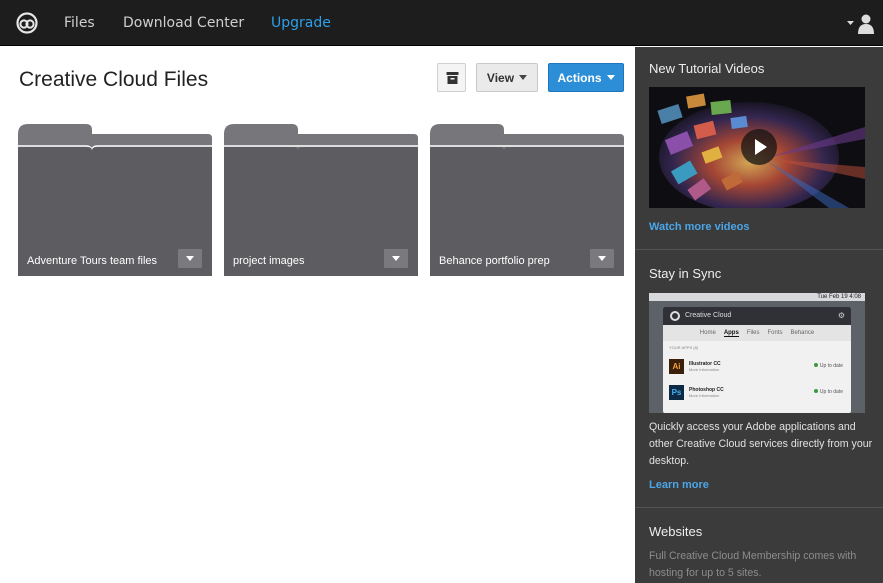  What do you see at coordinates (494, 261) in the screenshot?
I see `folder-name: Behance portfolio prep` at bounding box center [494, 261].